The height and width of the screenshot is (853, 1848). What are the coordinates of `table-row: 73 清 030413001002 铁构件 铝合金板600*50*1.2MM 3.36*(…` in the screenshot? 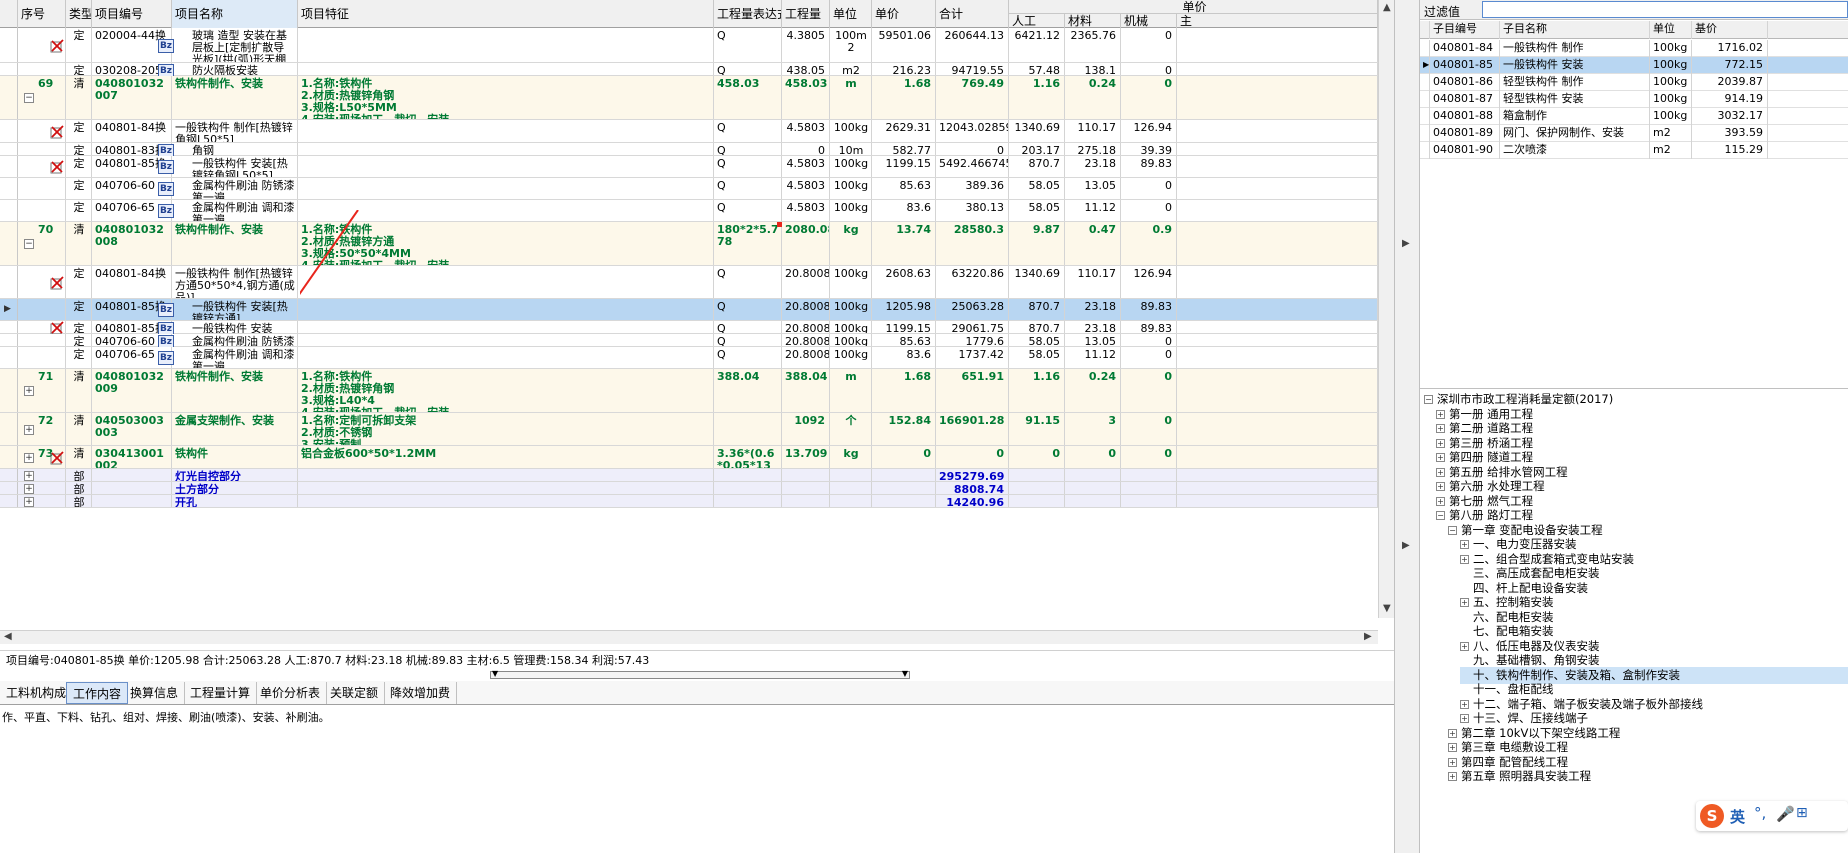 It's located at (697, 457).